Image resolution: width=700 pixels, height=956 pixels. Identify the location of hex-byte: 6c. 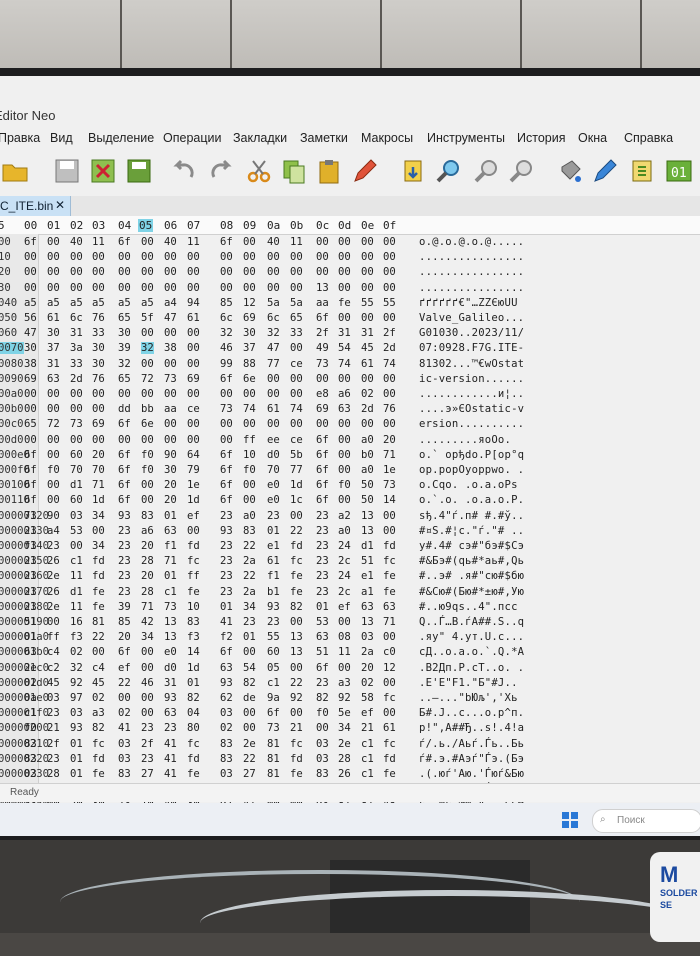
(76, 318).